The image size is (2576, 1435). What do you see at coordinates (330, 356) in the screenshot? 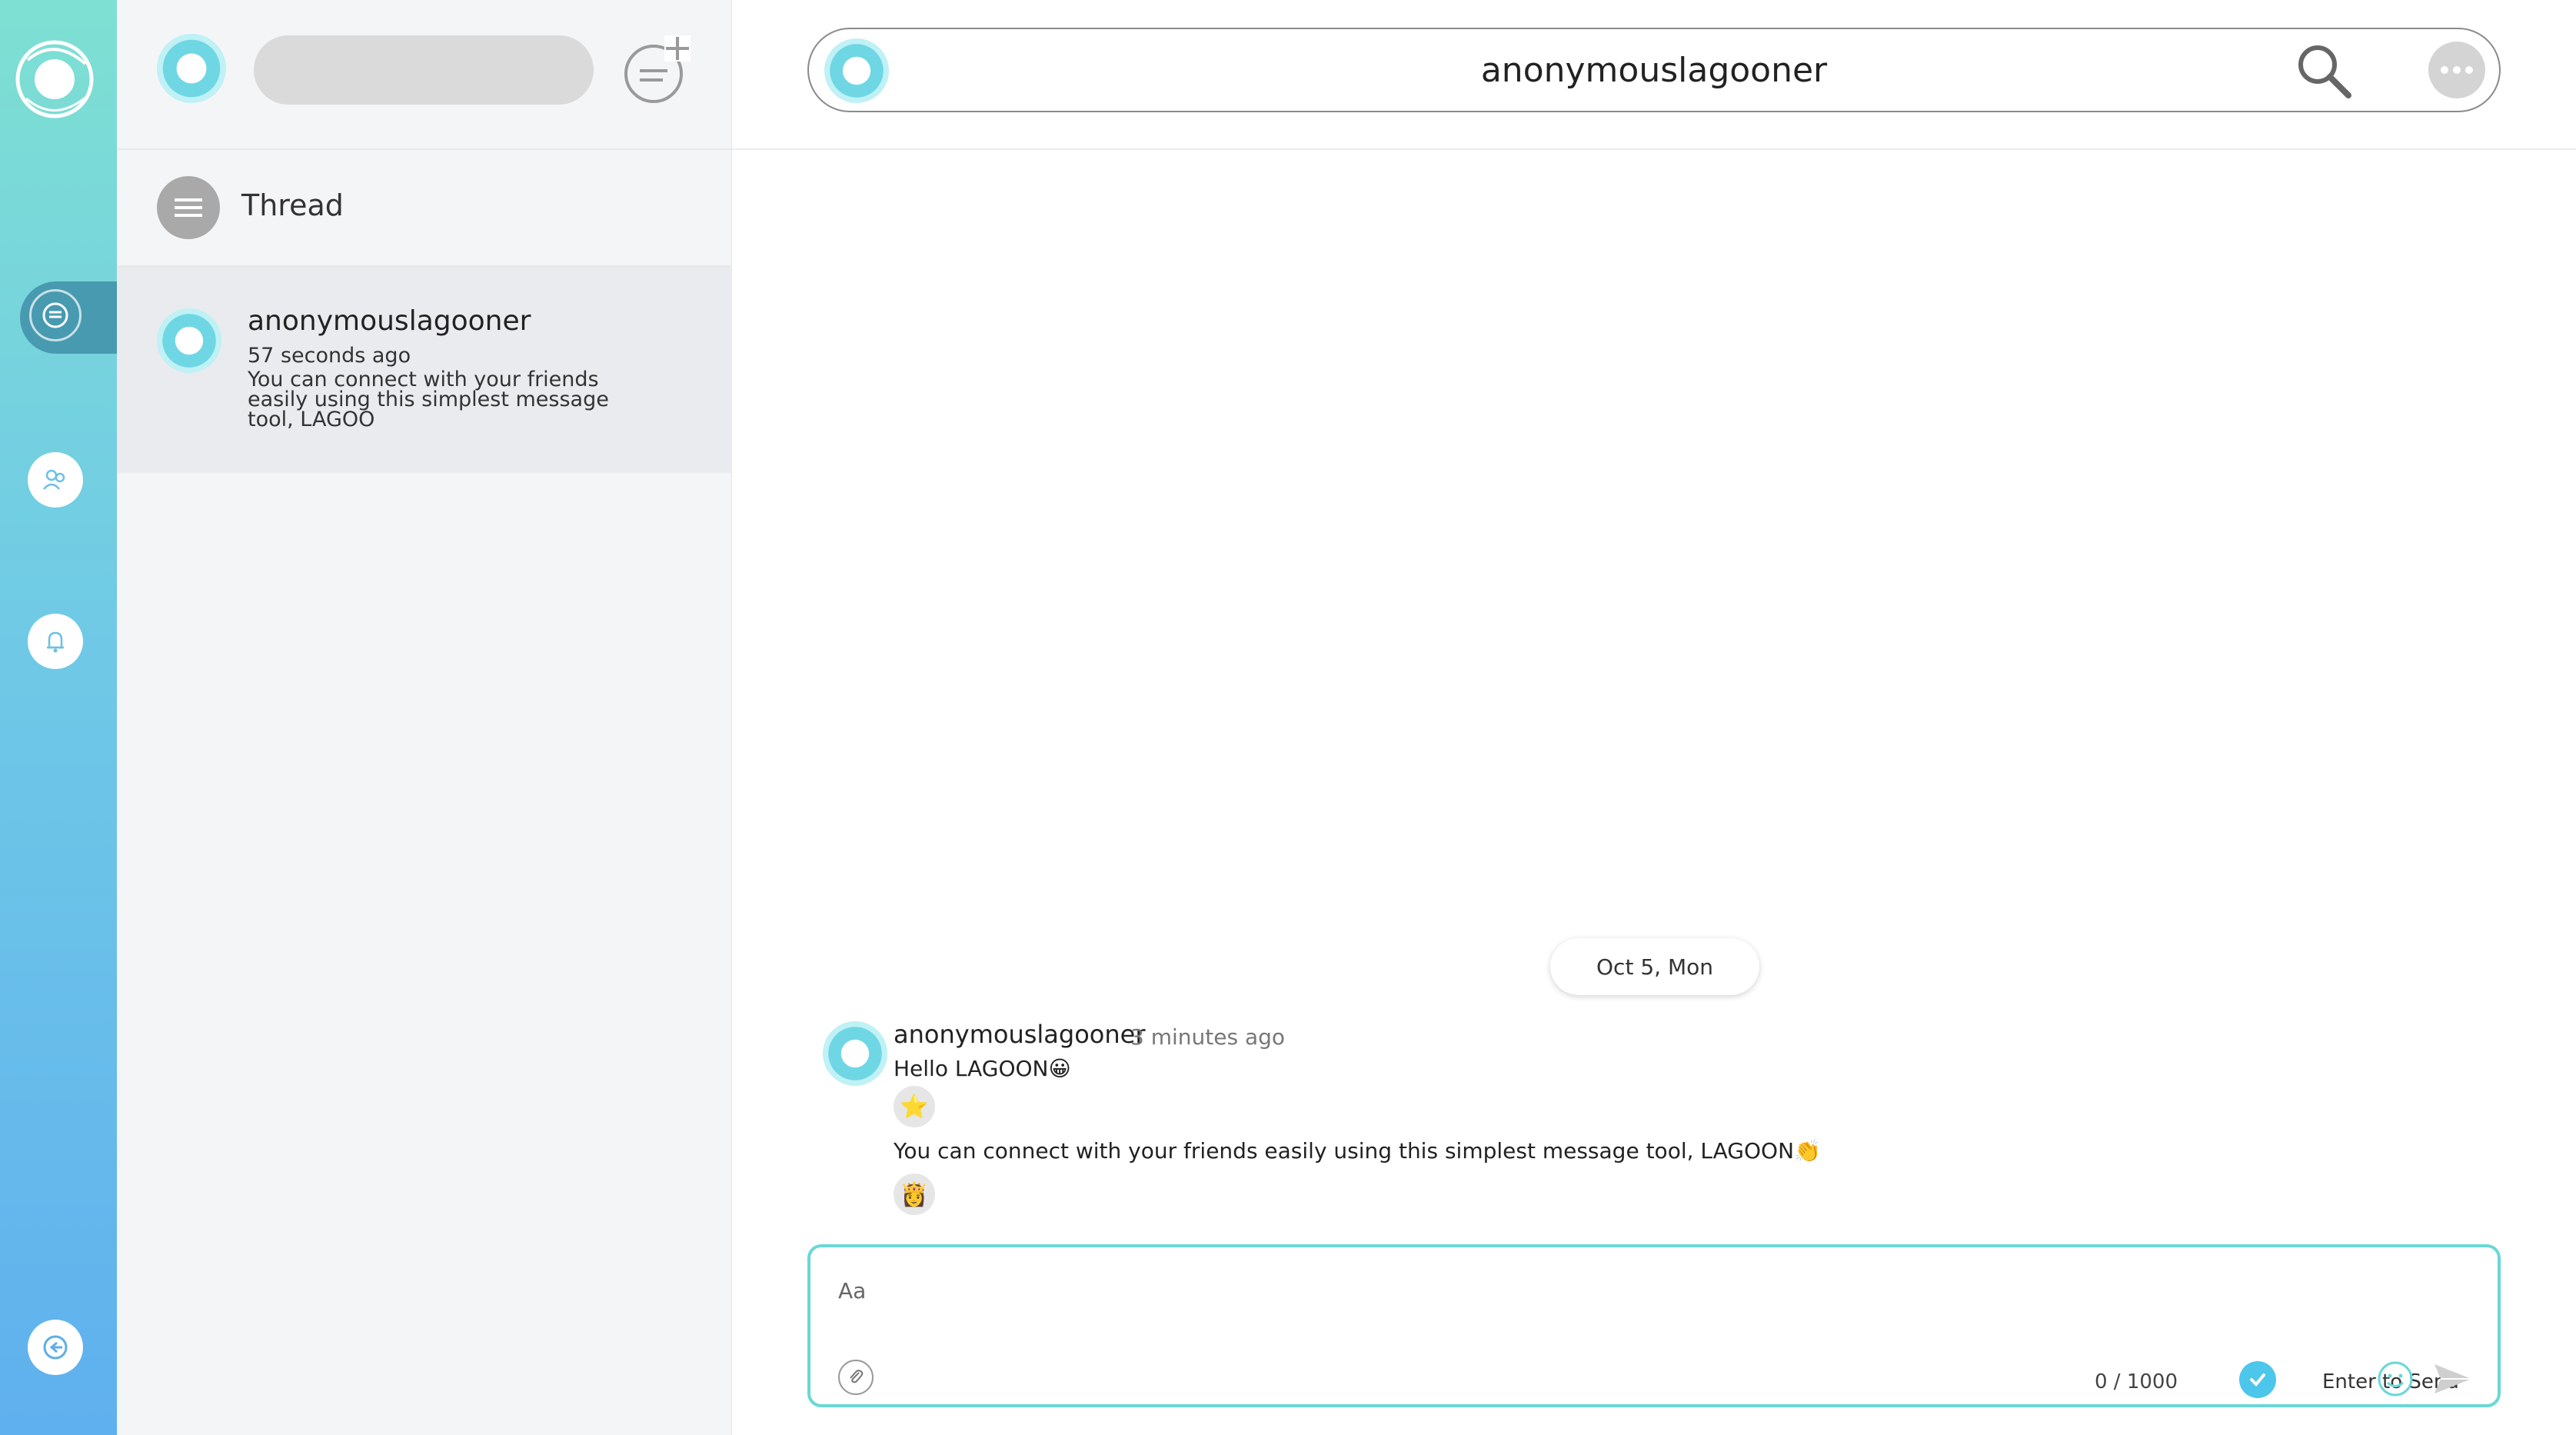
I see `conversation-time: 57 seconds ago` at bounding box center [330, 356].